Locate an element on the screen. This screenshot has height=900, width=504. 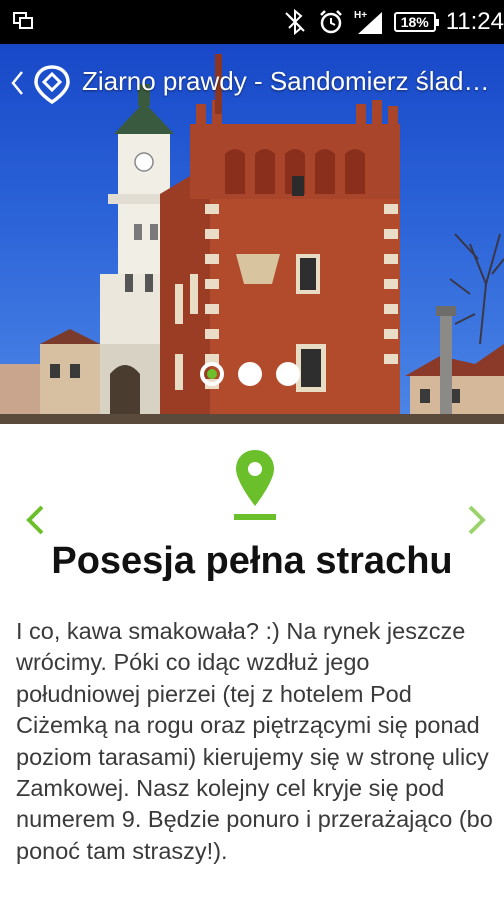
battery-icon: 18% is located at coordinates (416, 22).